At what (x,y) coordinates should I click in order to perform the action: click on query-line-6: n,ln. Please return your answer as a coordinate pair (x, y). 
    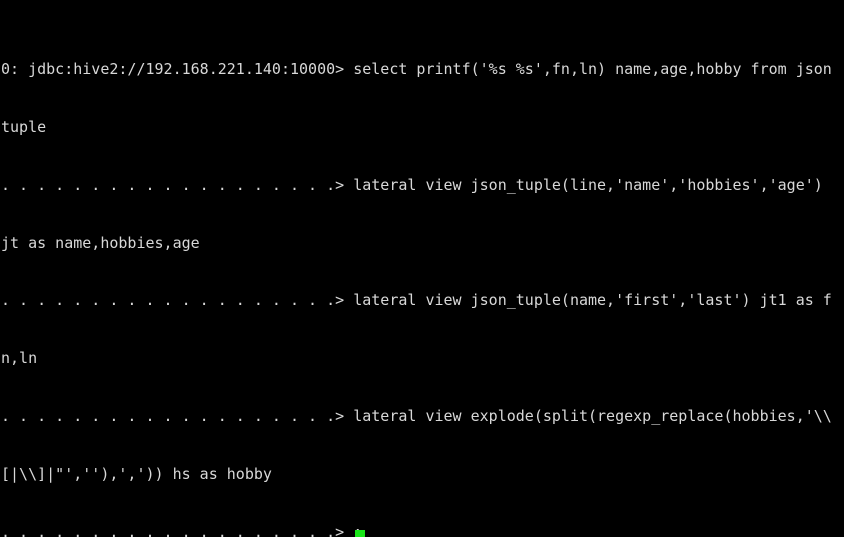
    Looking at the image, I should click on (19, 358).